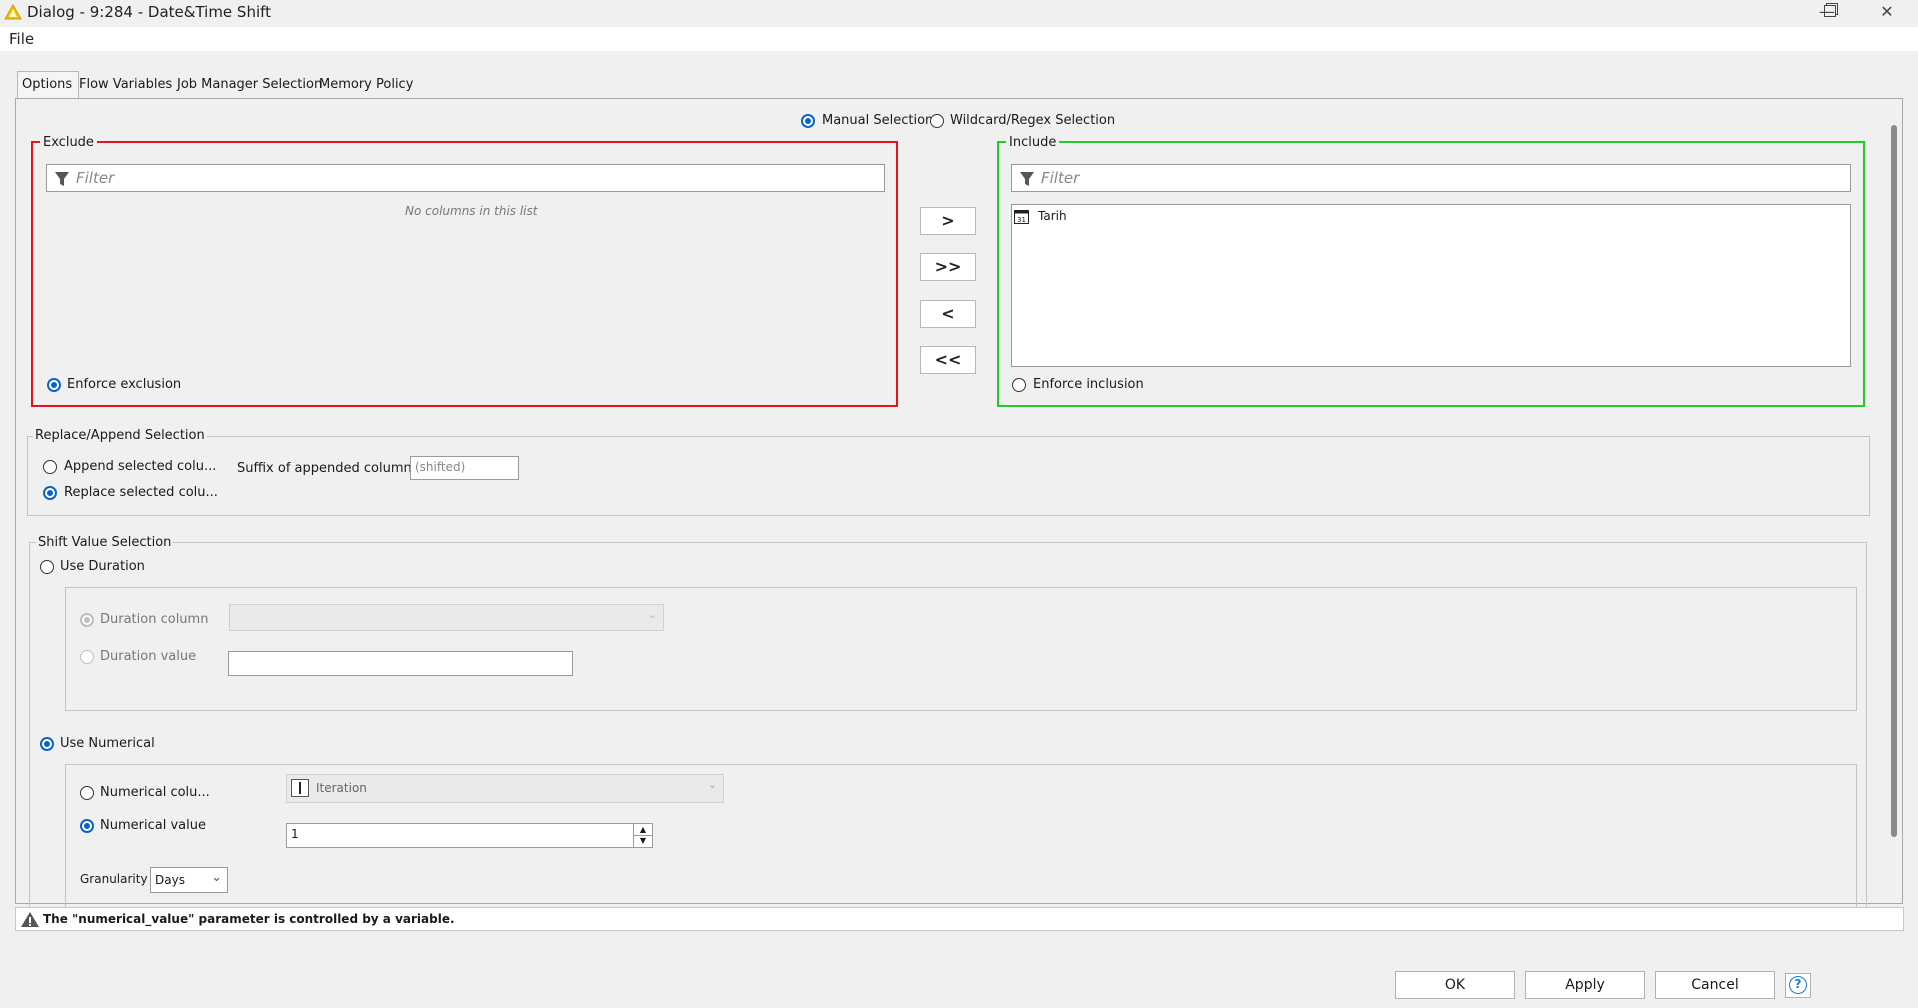  Describe the element at coordinates (48, 85) in the screenshot. I see `tab-options: Options` at that location.